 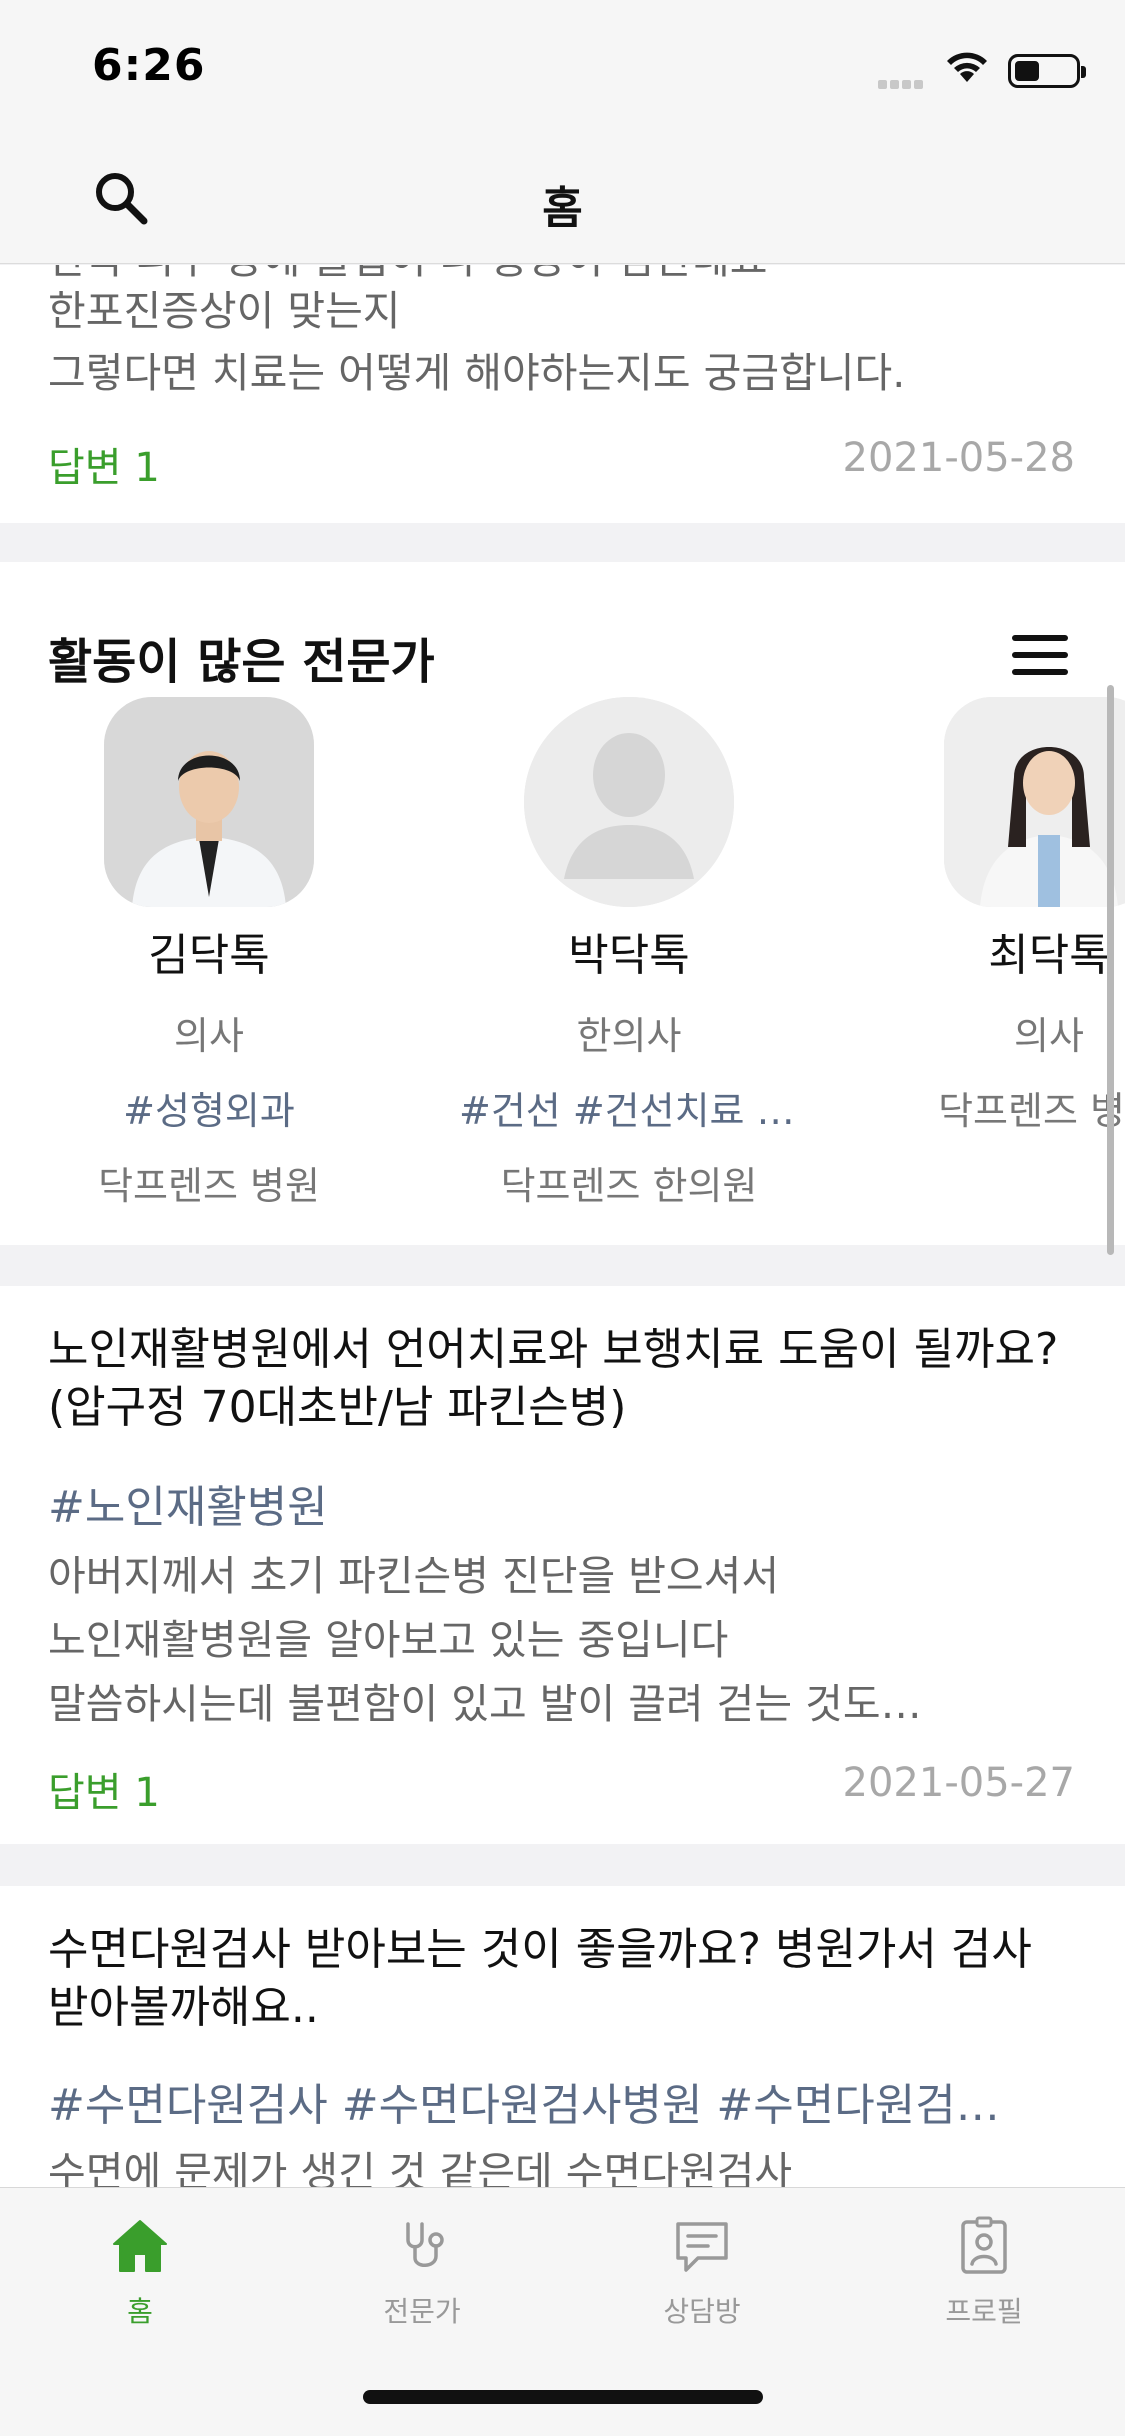 I want to click on question-body-line: 한포진증상이 맞는지, so click(x=224, y=311).